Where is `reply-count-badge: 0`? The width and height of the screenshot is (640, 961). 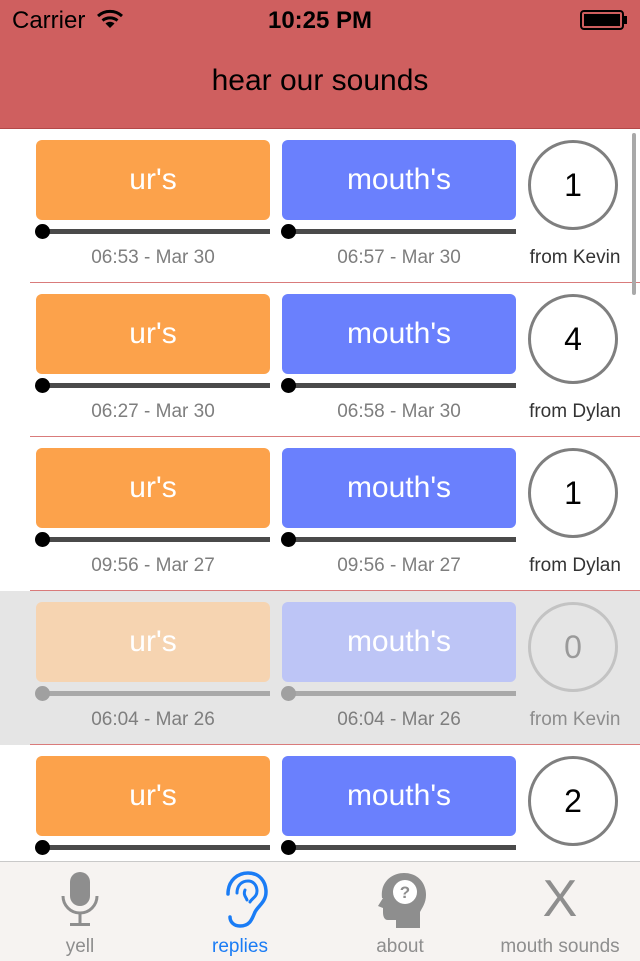 reply-count-badge: 0 is located at coordinates (573, 647).